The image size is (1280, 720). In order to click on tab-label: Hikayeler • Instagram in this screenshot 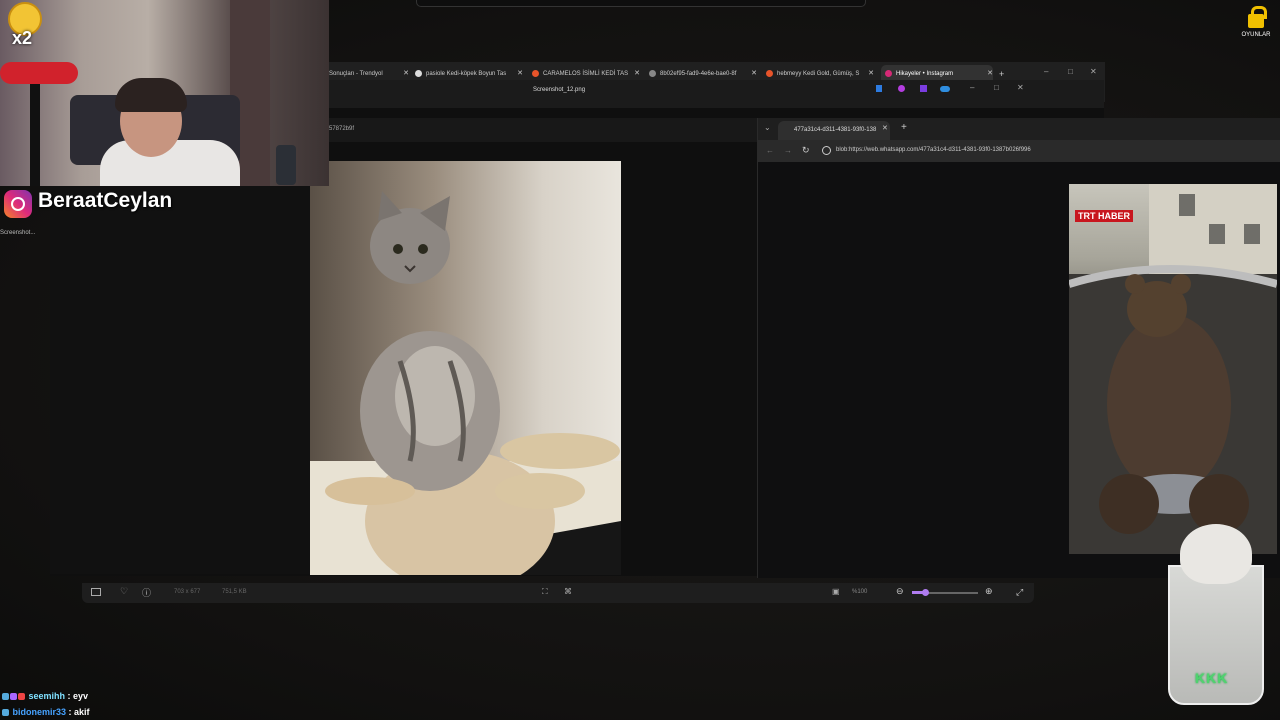, I will do `click(925, 74)`.